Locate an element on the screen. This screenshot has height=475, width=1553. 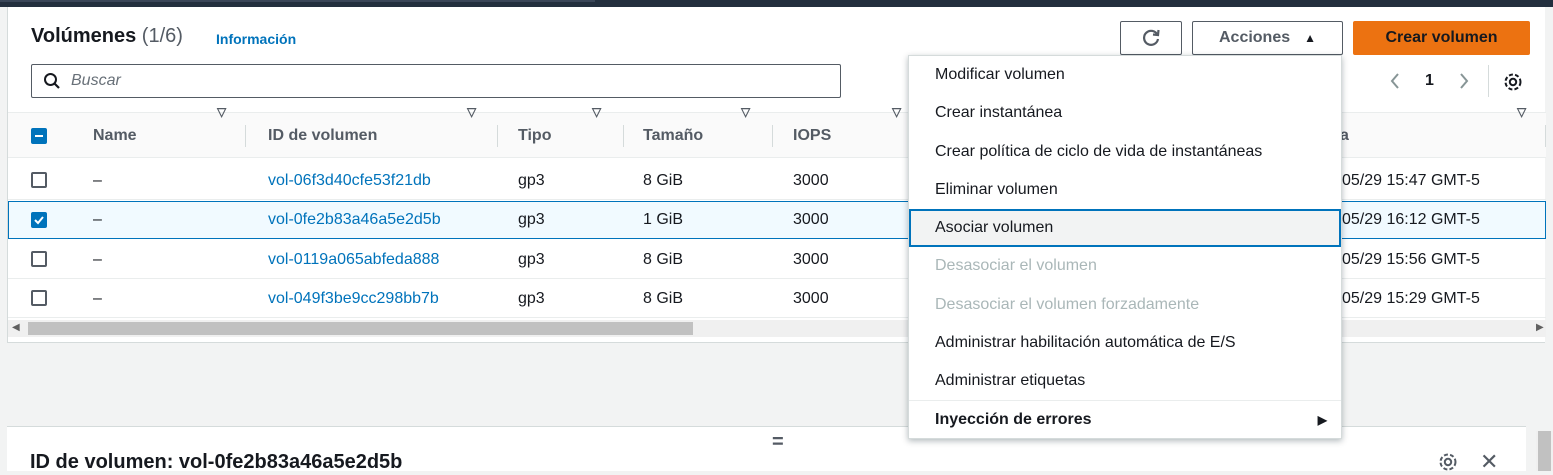
cell-volume-id-link: vol-06f3d40cfe53f21db is located at coordinates (349, 180).